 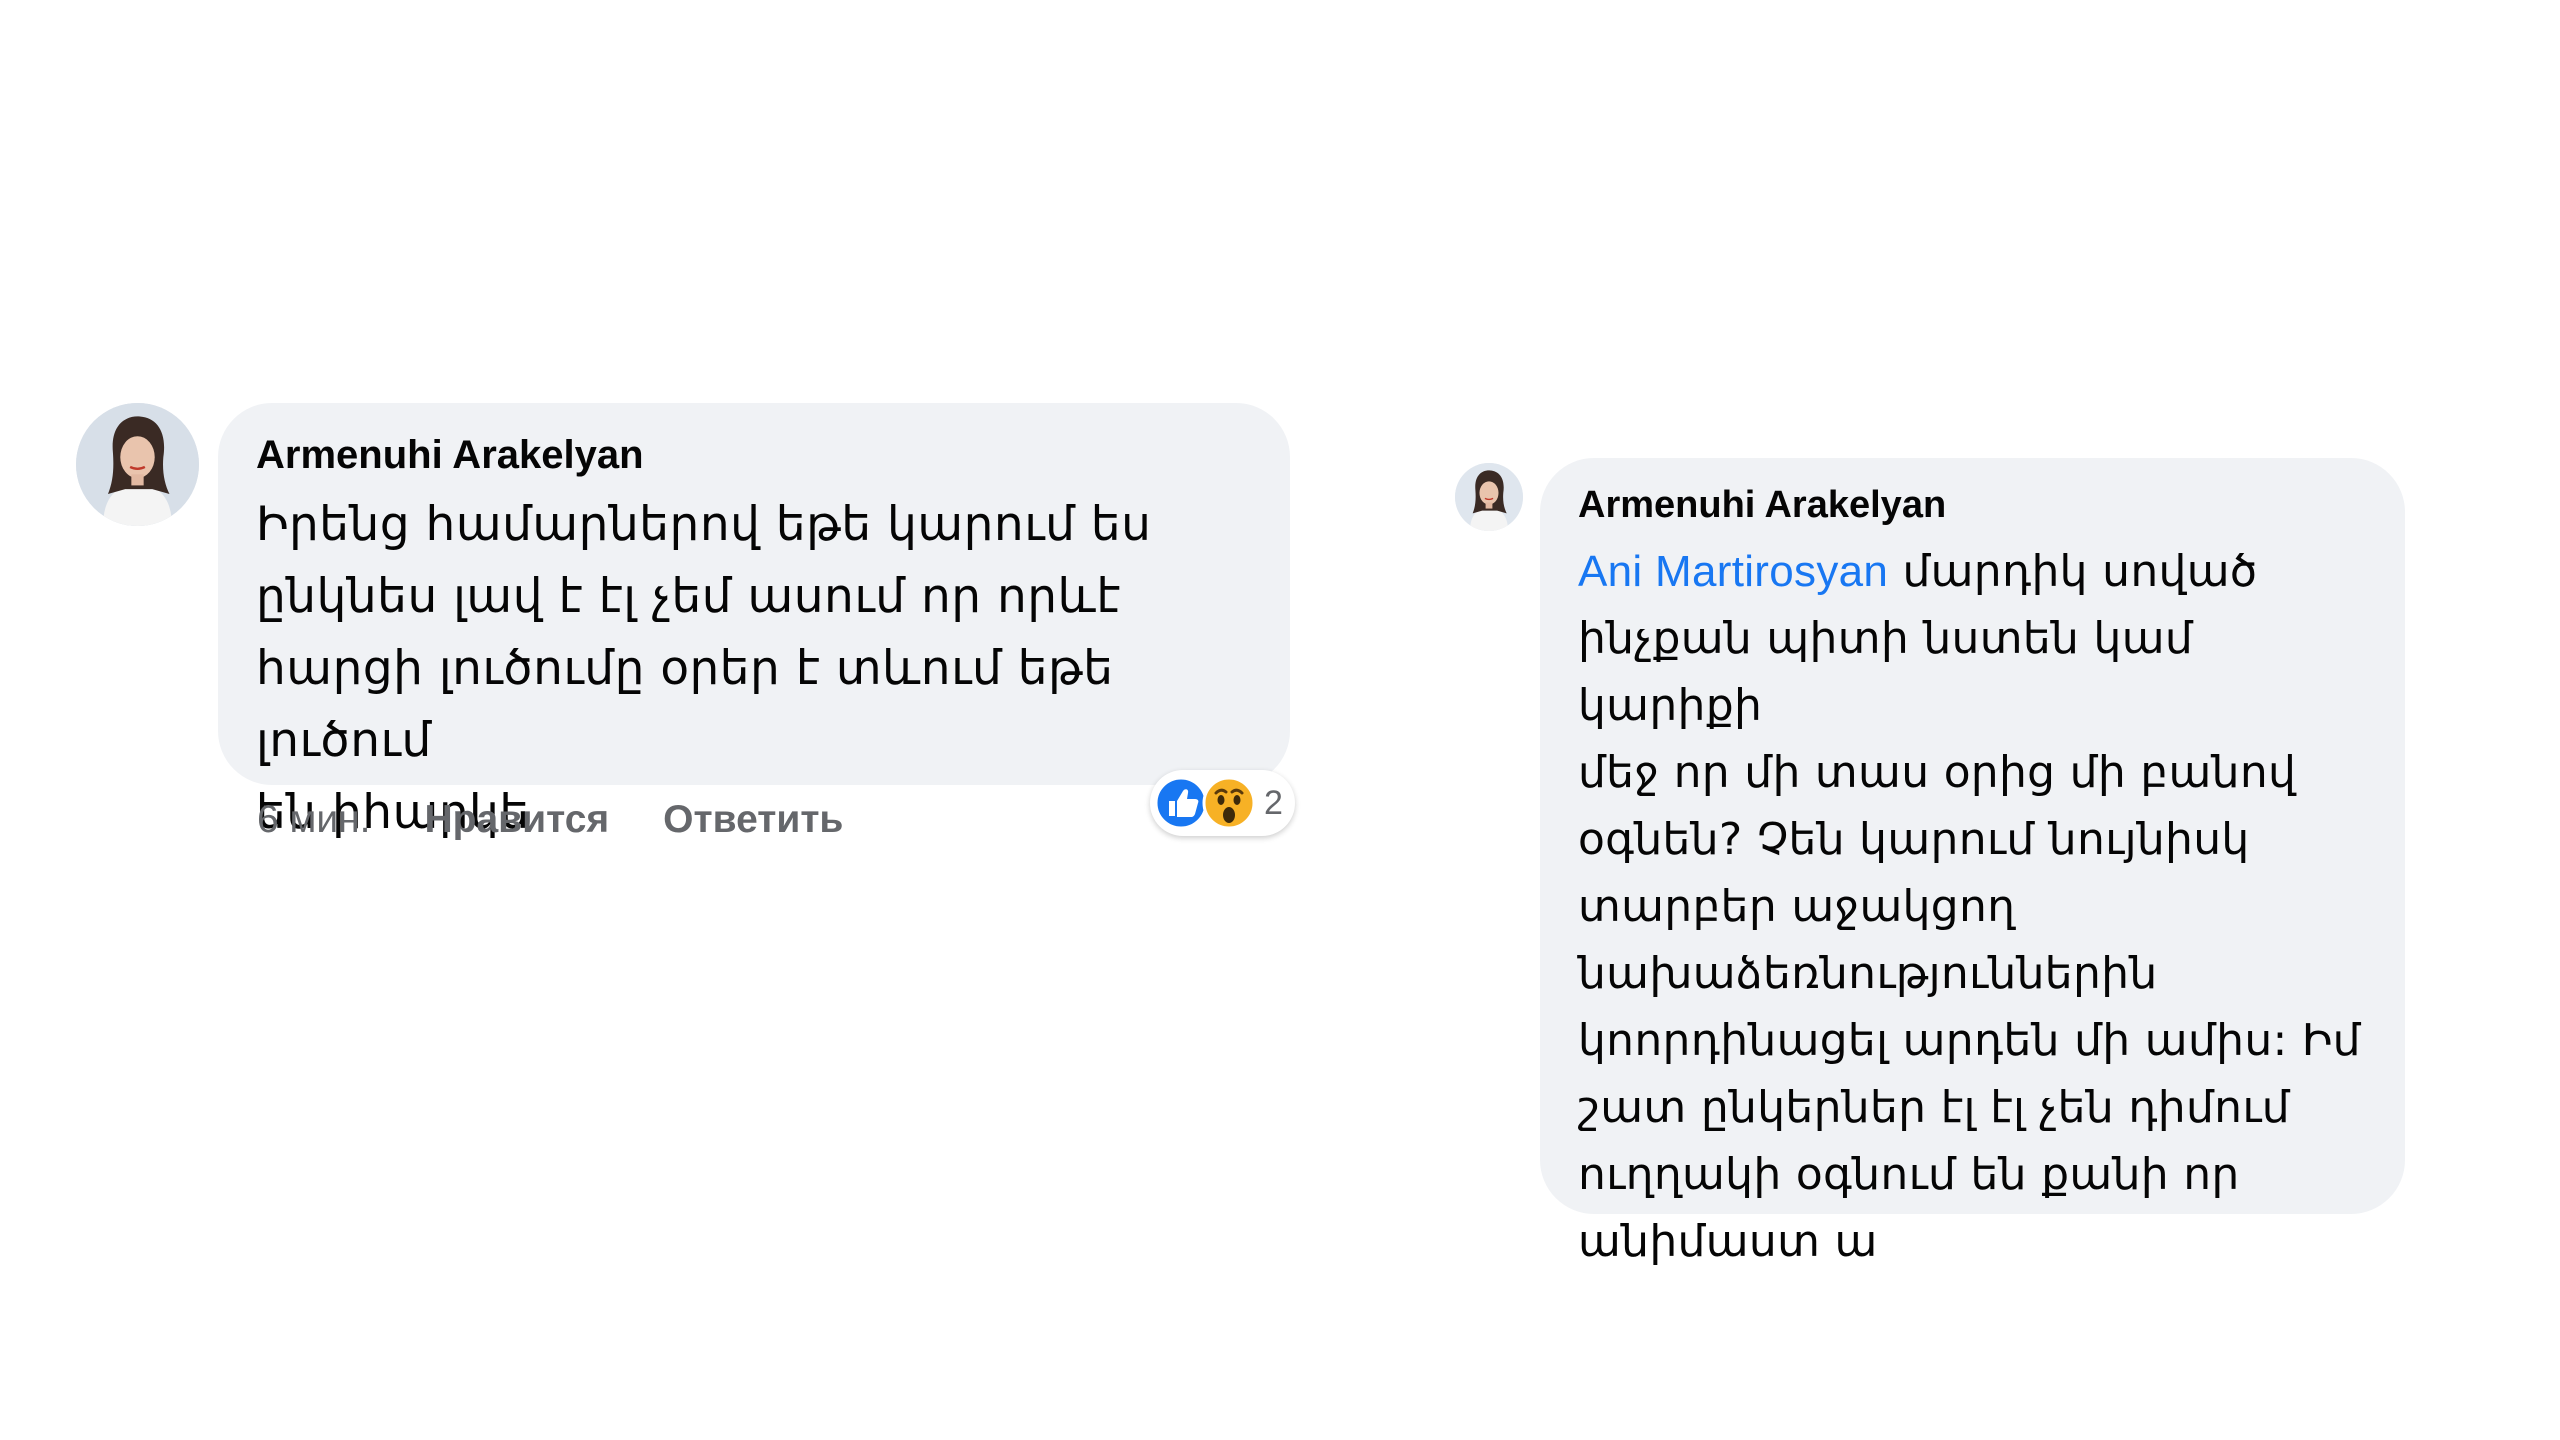 What do you see at coordinates (1914, 839) in the screenshot?
I see `comment-text-line: օգնեն? Չեն կարում նույնիսկ` at bounding box center [1914, 839].